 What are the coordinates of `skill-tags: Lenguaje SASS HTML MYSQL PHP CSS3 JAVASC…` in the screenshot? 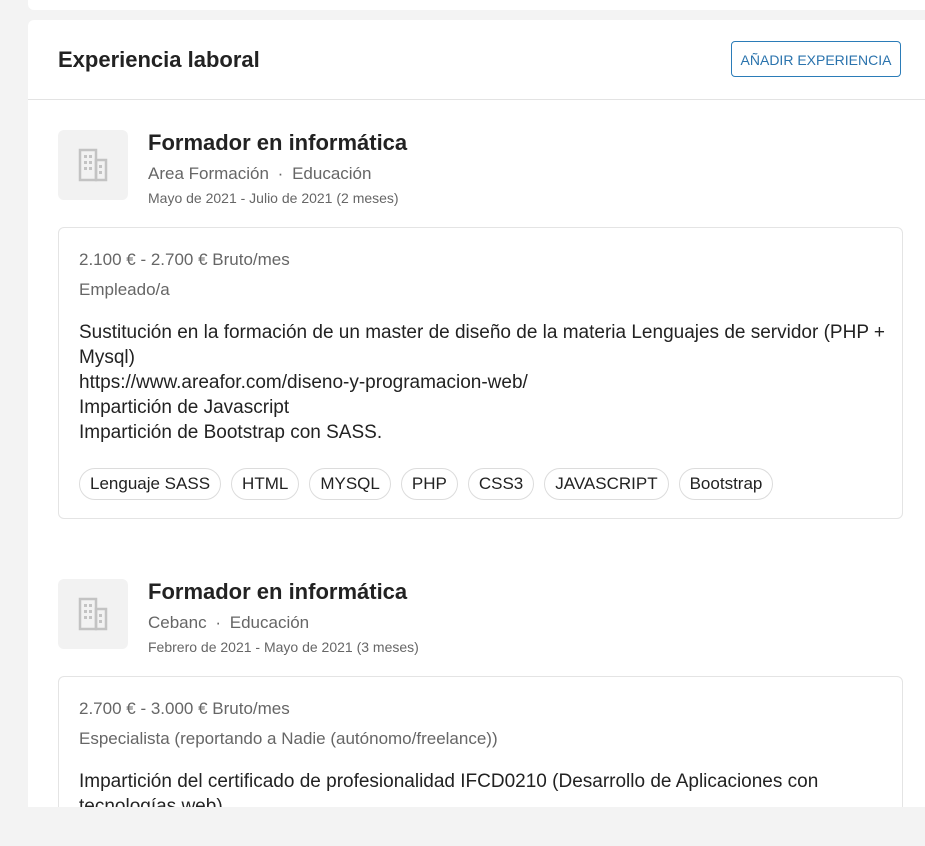 It's located at (426, 484).